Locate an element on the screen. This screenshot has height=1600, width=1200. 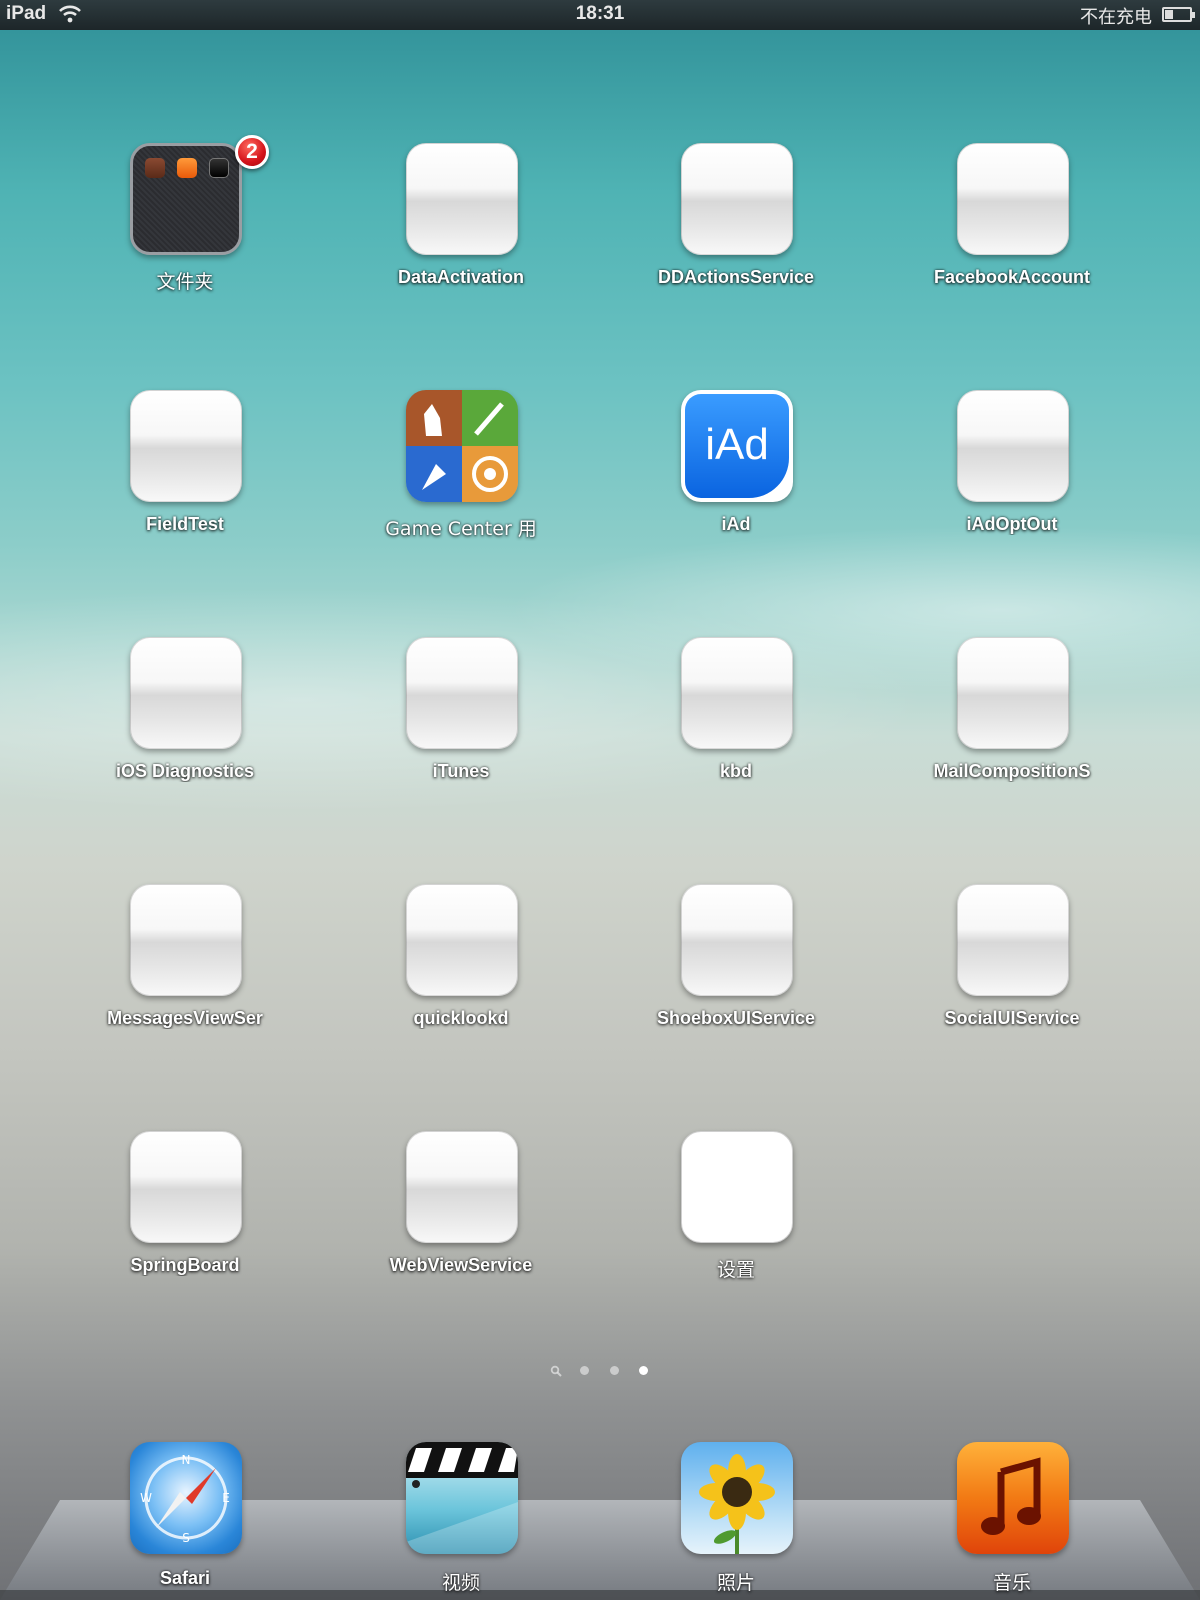
page-indicator is located at coordinates (600, 1369).